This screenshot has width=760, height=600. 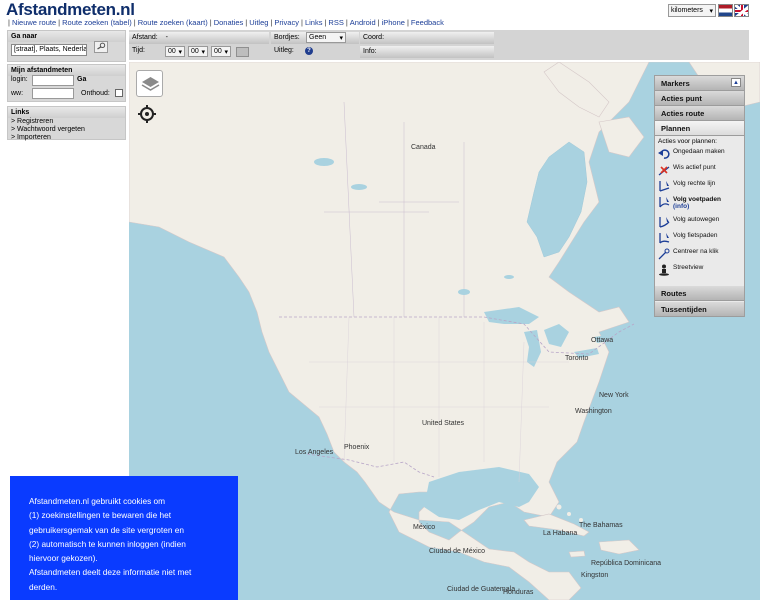 What do you see at coordinates (53, 93) in the screenshot?
I see `password-input` at bounding box center [53, 93].